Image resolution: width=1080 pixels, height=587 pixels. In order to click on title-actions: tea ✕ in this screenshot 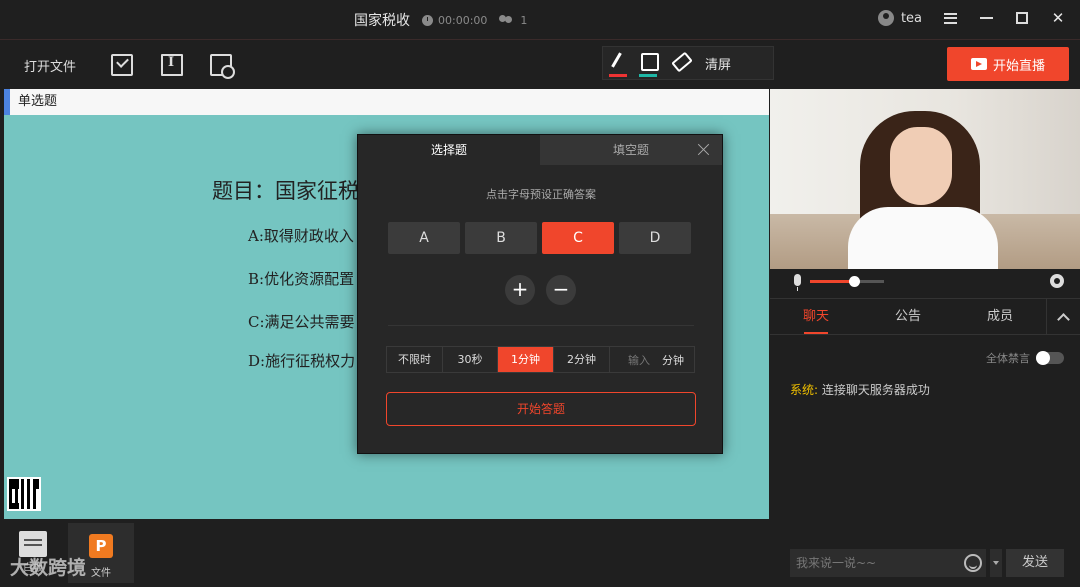, I will do `click(971, 18)`.